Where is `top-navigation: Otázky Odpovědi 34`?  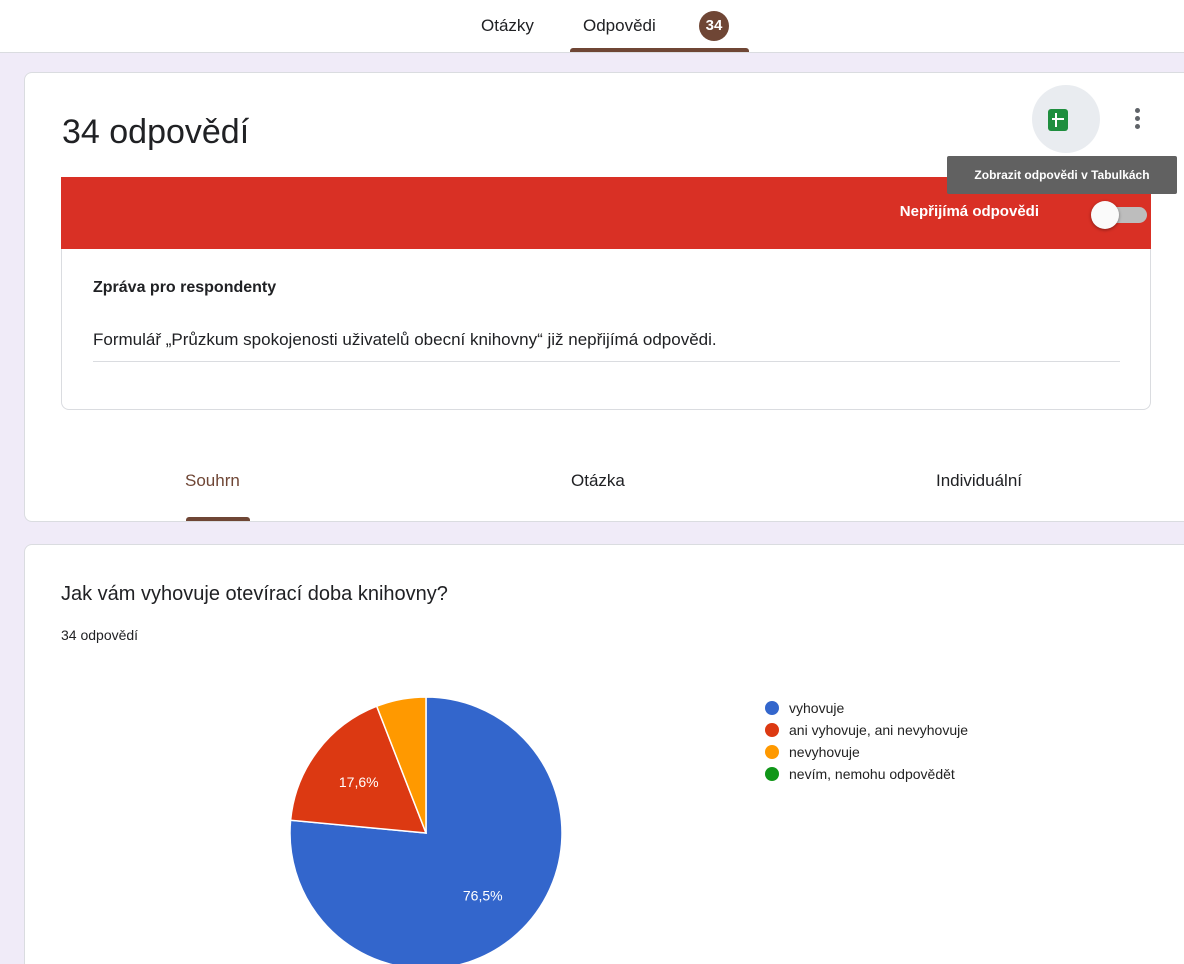 top-navigation: Otázky Odpovědi 34 is located at coordinates (592, 26).